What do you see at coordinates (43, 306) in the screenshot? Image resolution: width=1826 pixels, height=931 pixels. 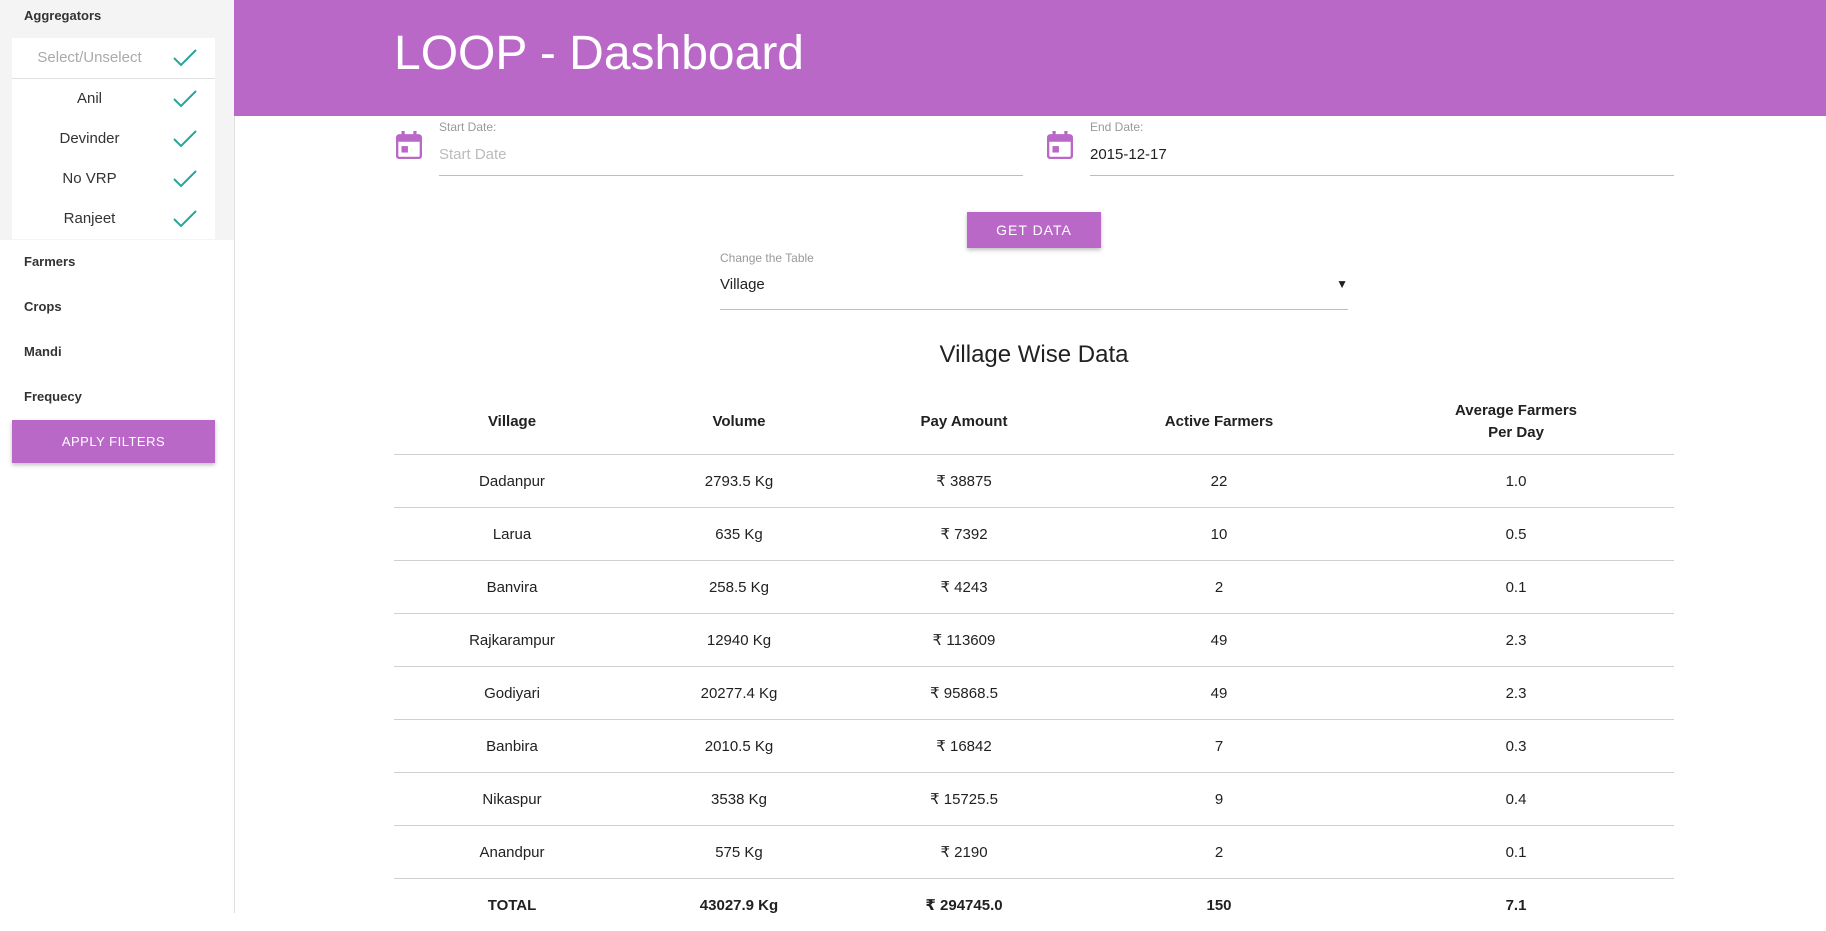 I see `crops-heading: Crops` at bounding box center [43, 306].